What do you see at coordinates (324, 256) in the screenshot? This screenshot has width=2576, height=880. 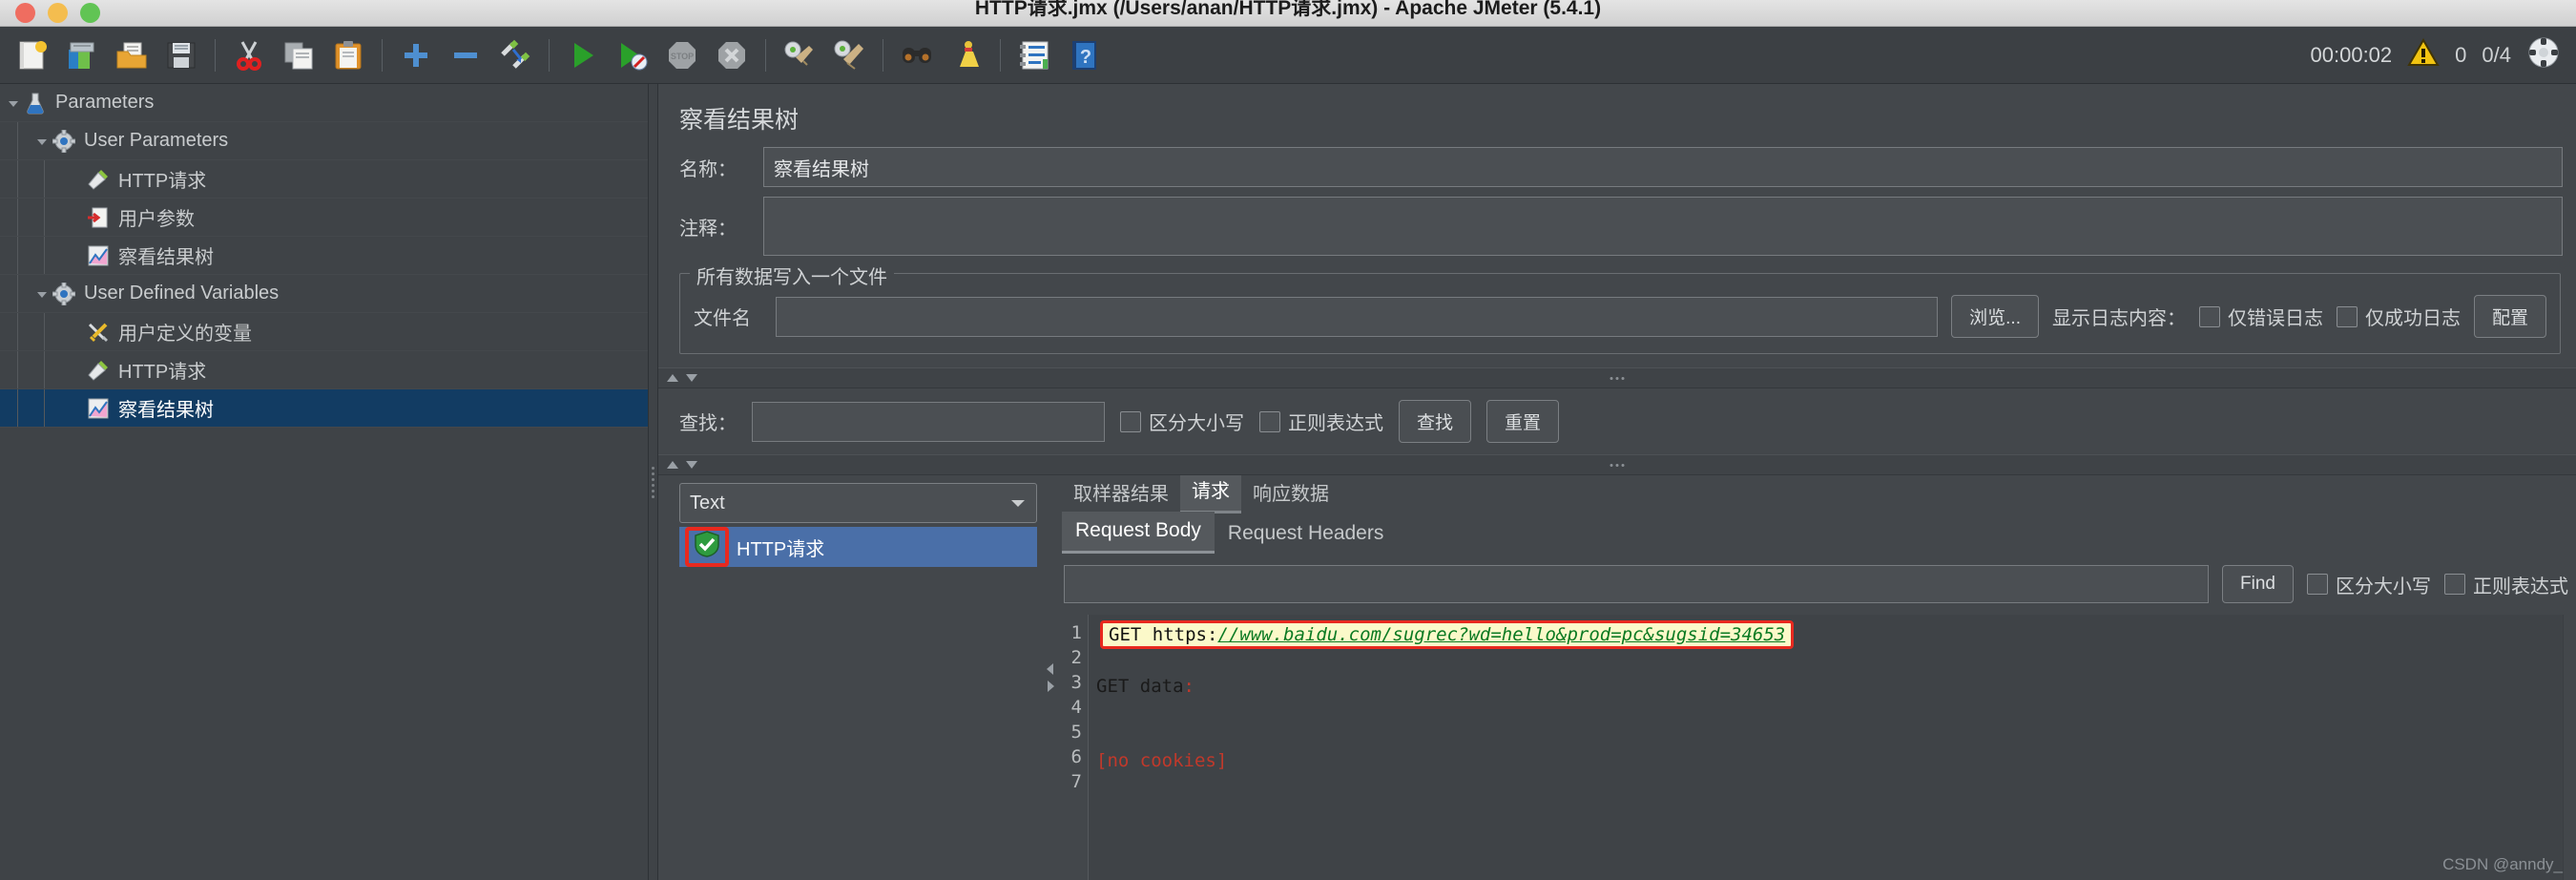 I see `tree-item-view-results-tree-1: 察看结果树` at bounding box center [324, 256].